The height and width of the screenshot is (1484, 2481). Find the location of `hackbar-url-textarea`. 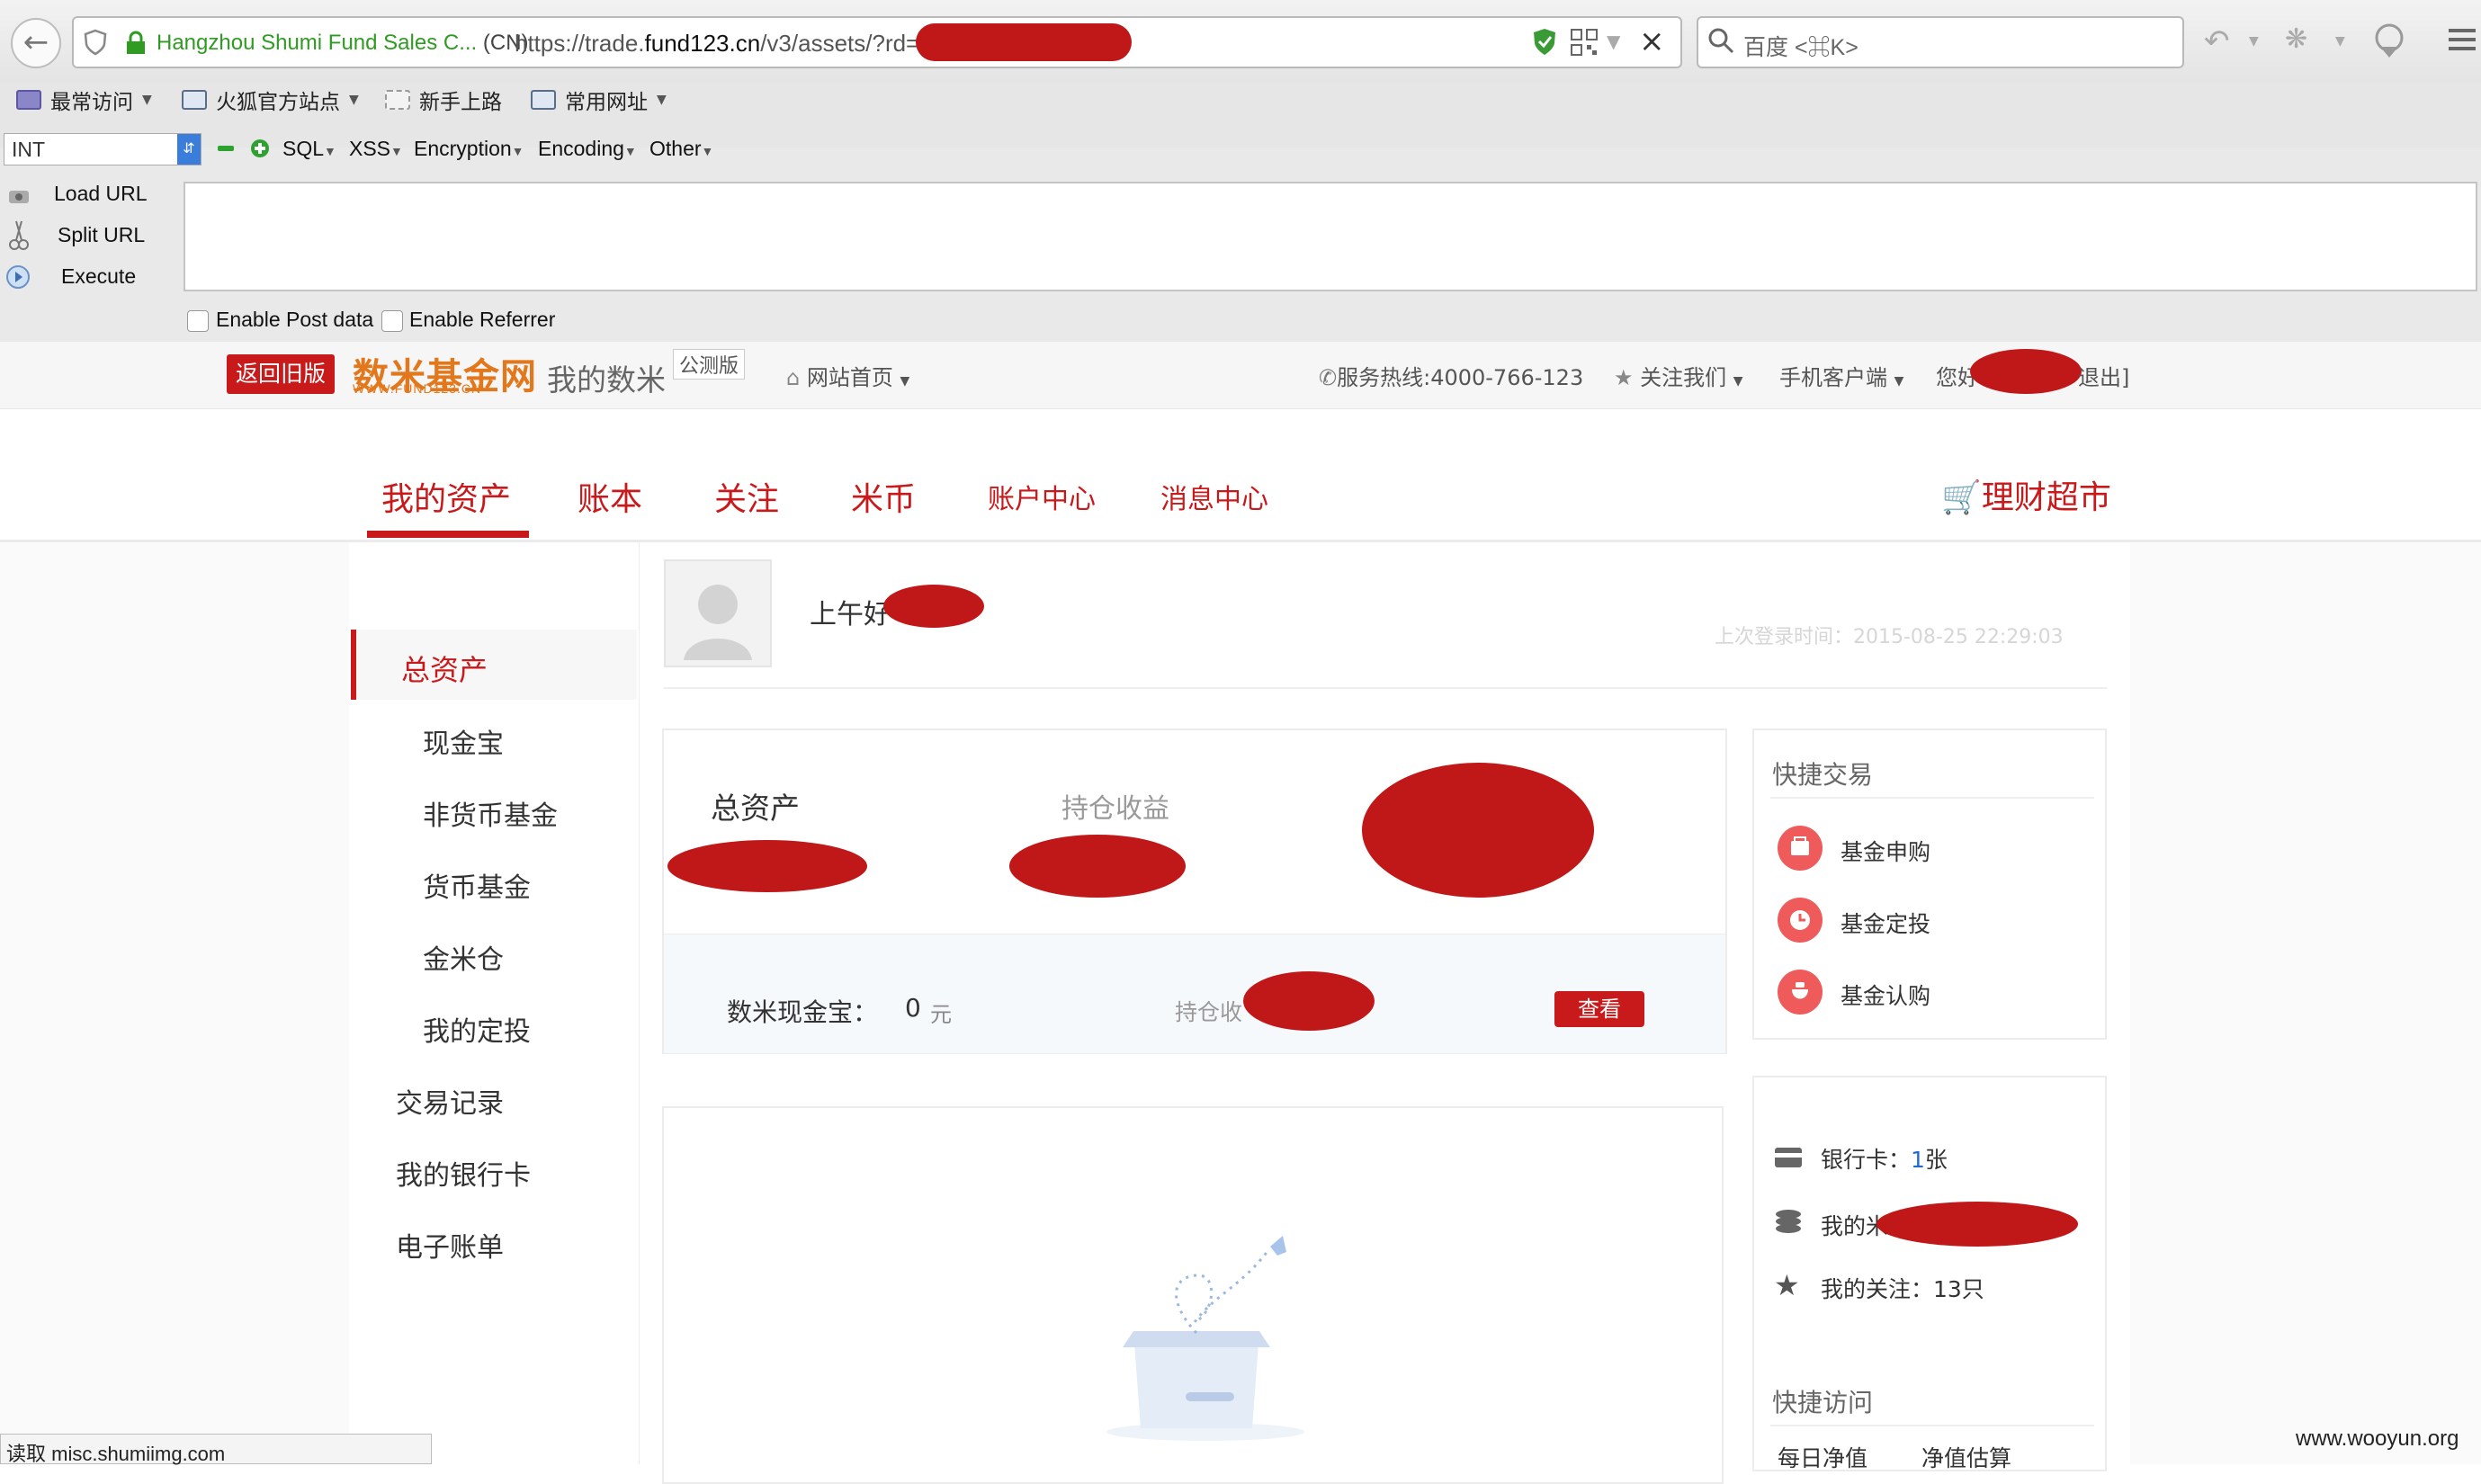

hackbar-url-textarea is located at coordinates (1330, 236).